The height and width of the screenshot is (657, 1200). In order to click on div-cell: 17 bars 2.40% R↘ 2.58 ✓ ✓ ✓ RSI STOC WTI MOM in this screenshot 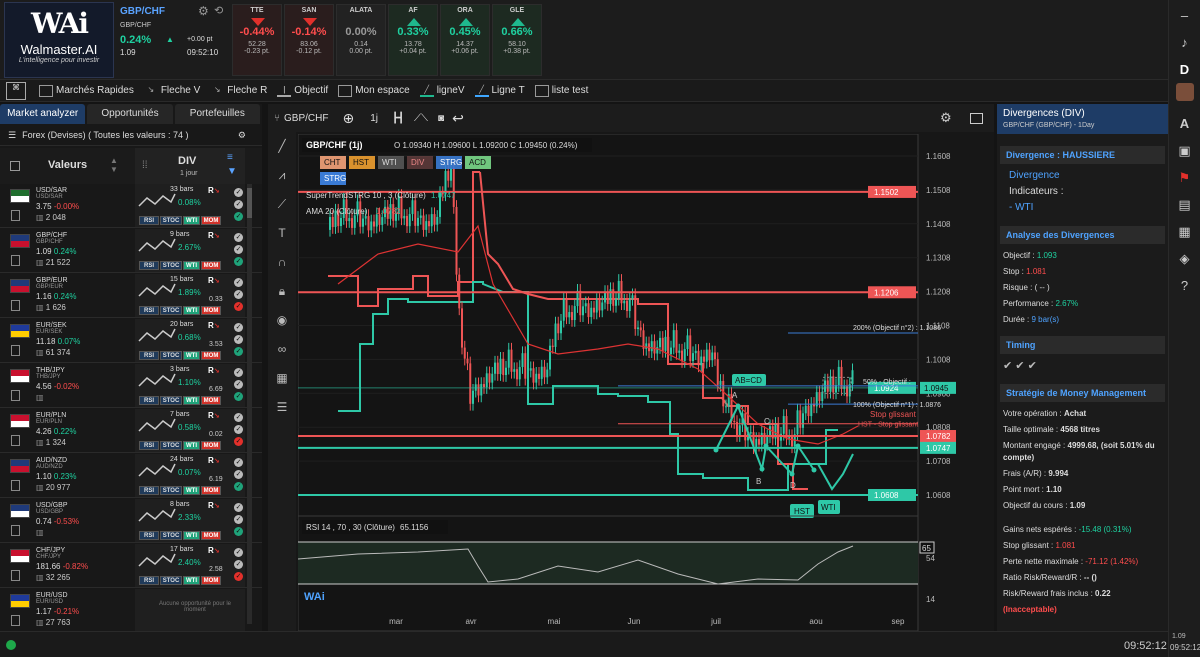, I will do `click(190, 565)`.